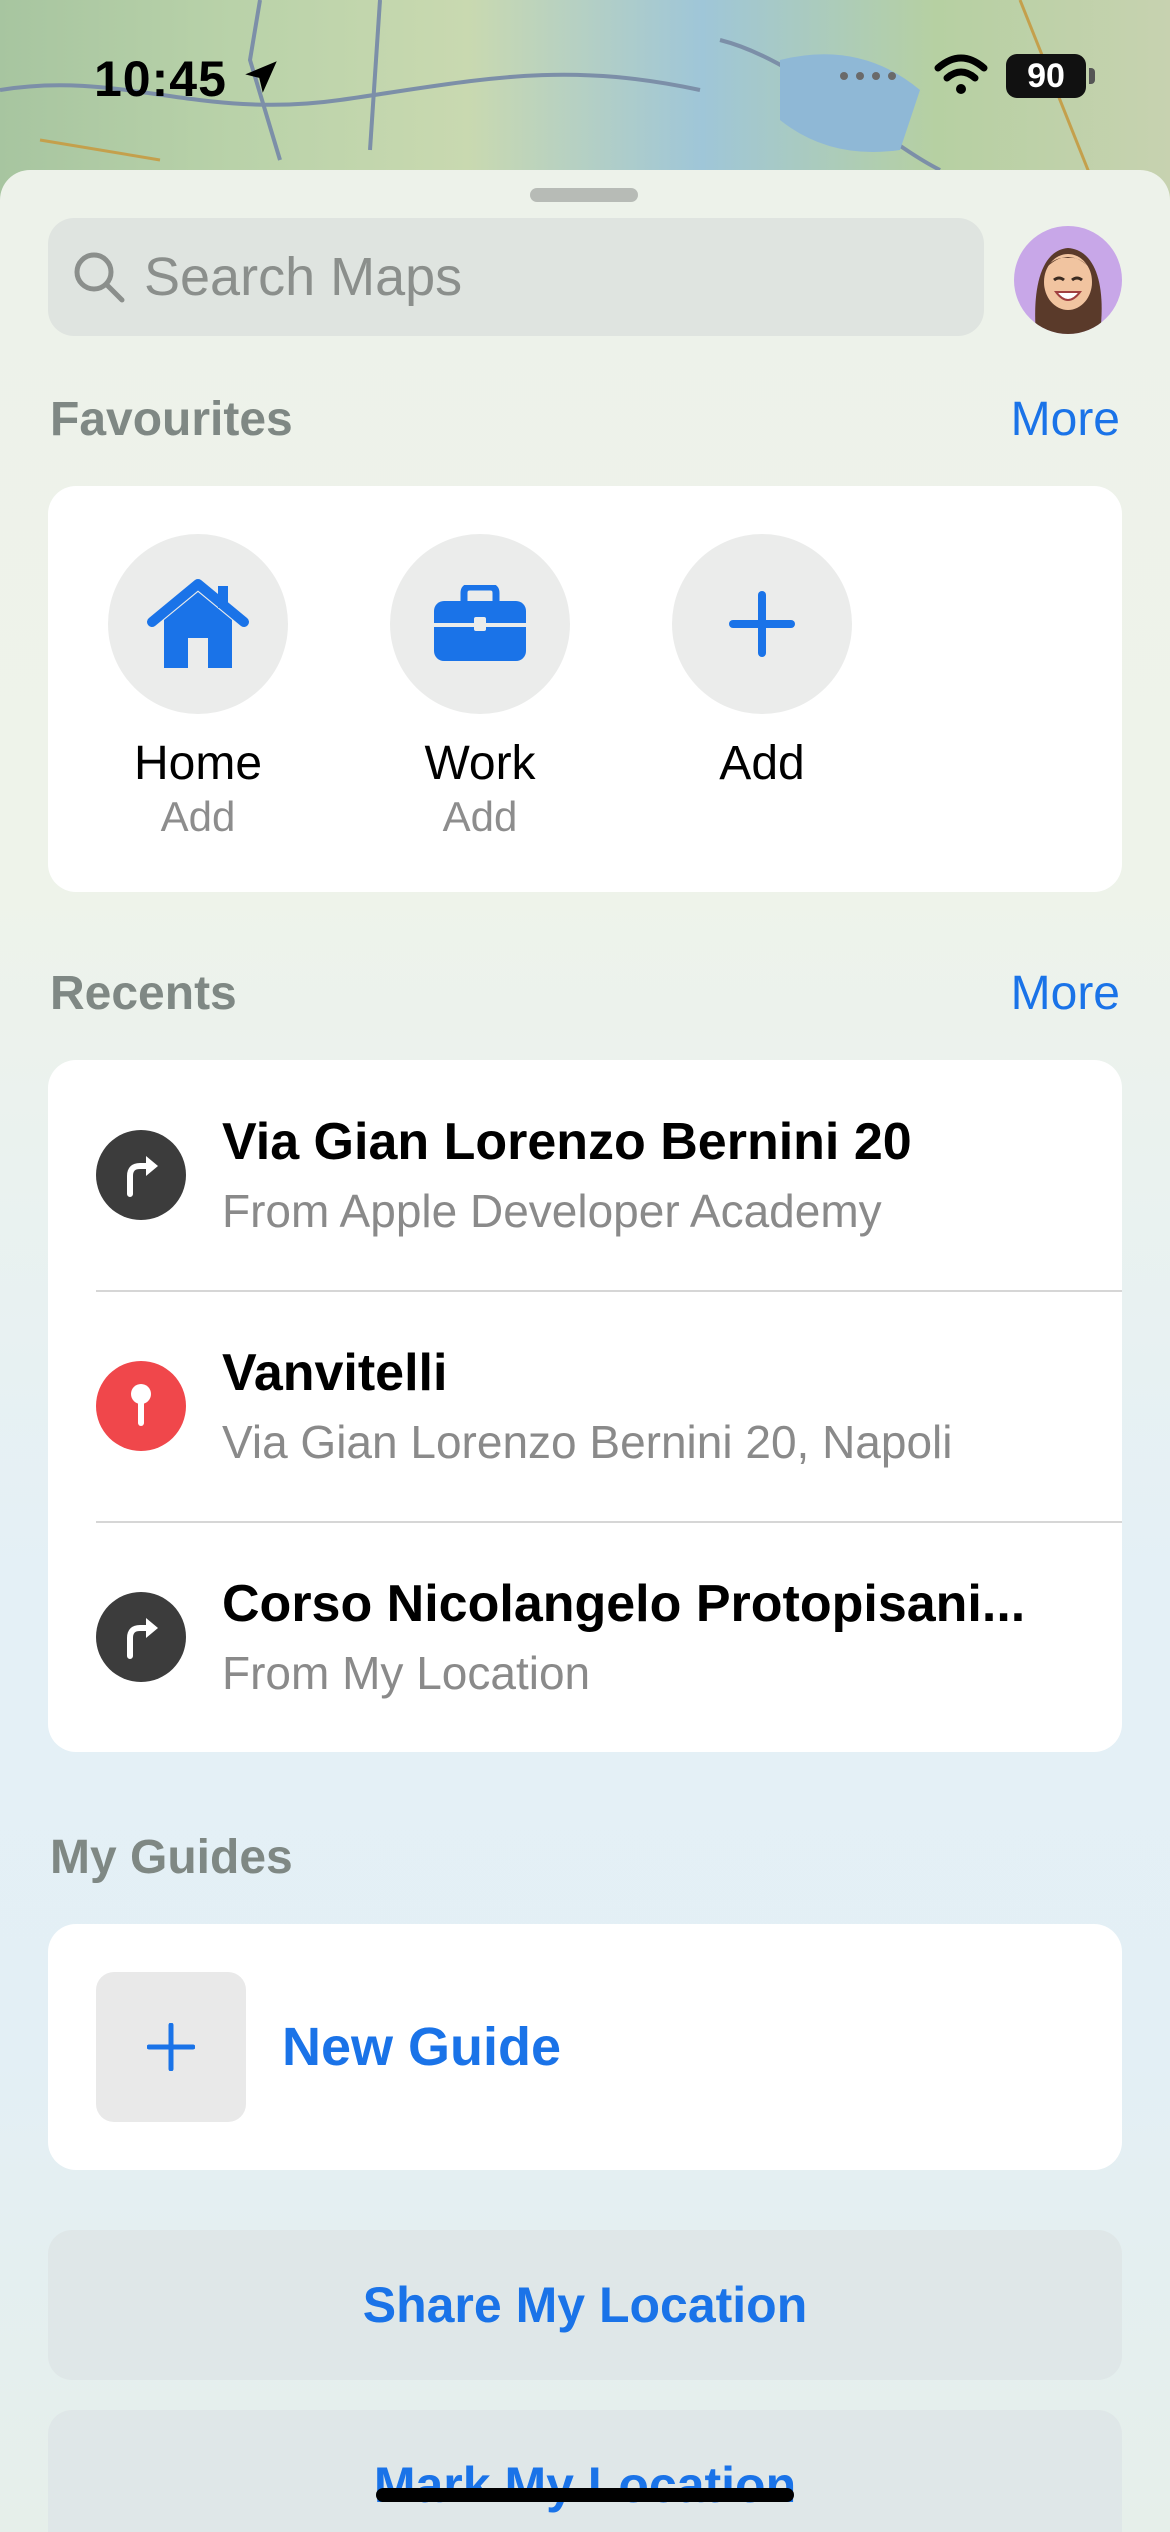 This screenshot has height=2532, width=1170. I want to click on share-my-location-button: Share My Location, so click(585, 2305).